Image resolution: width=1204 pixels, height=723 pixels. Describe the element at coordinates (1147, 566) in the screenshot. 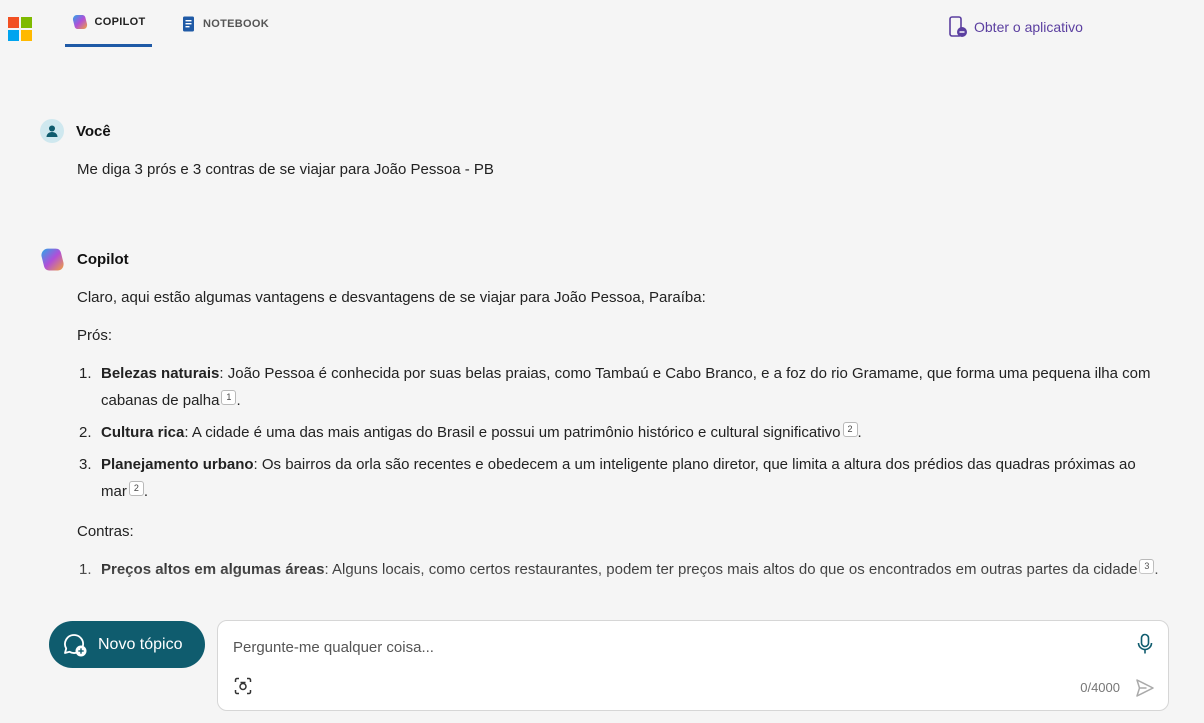

I see `citation-link: 3` at that location.